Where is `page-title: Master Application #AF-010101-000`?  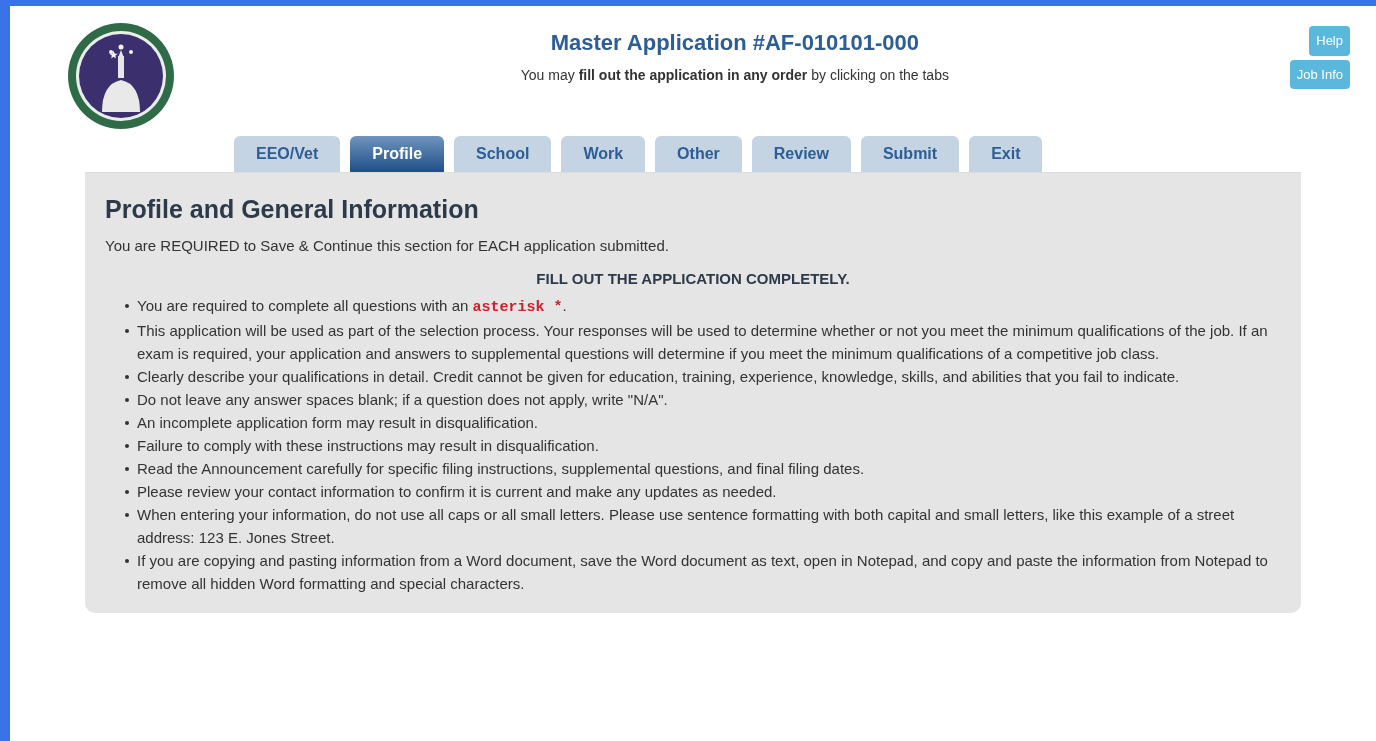
page-title: Master Application #AF-010101-000 is located at coordinates (735, 43).